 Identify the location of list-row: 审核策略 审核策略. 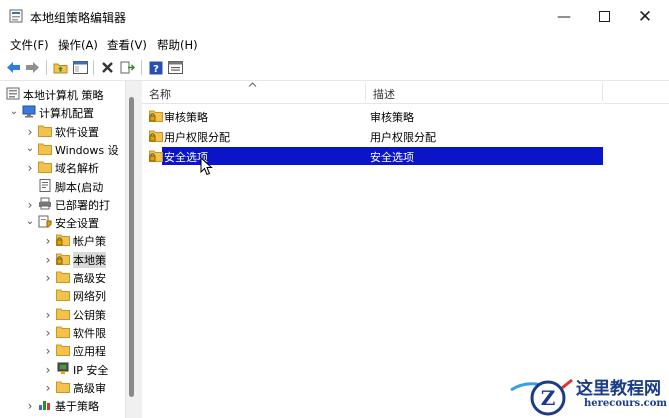
(405, 116).